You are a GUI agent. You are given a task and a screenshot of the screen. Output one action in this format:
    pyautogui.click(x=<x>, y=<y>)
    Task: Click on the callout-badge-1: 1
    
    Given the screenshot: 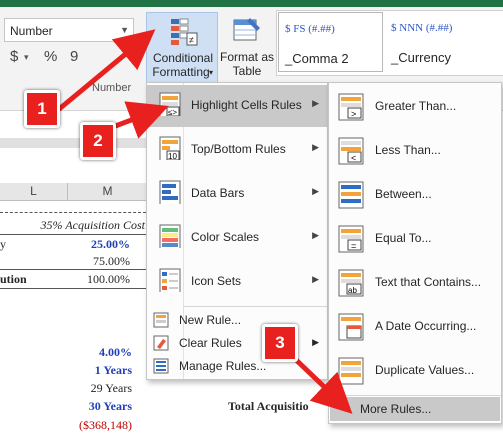 What is the action you would take?
    pyautogui.click(x=42, y=109)
    